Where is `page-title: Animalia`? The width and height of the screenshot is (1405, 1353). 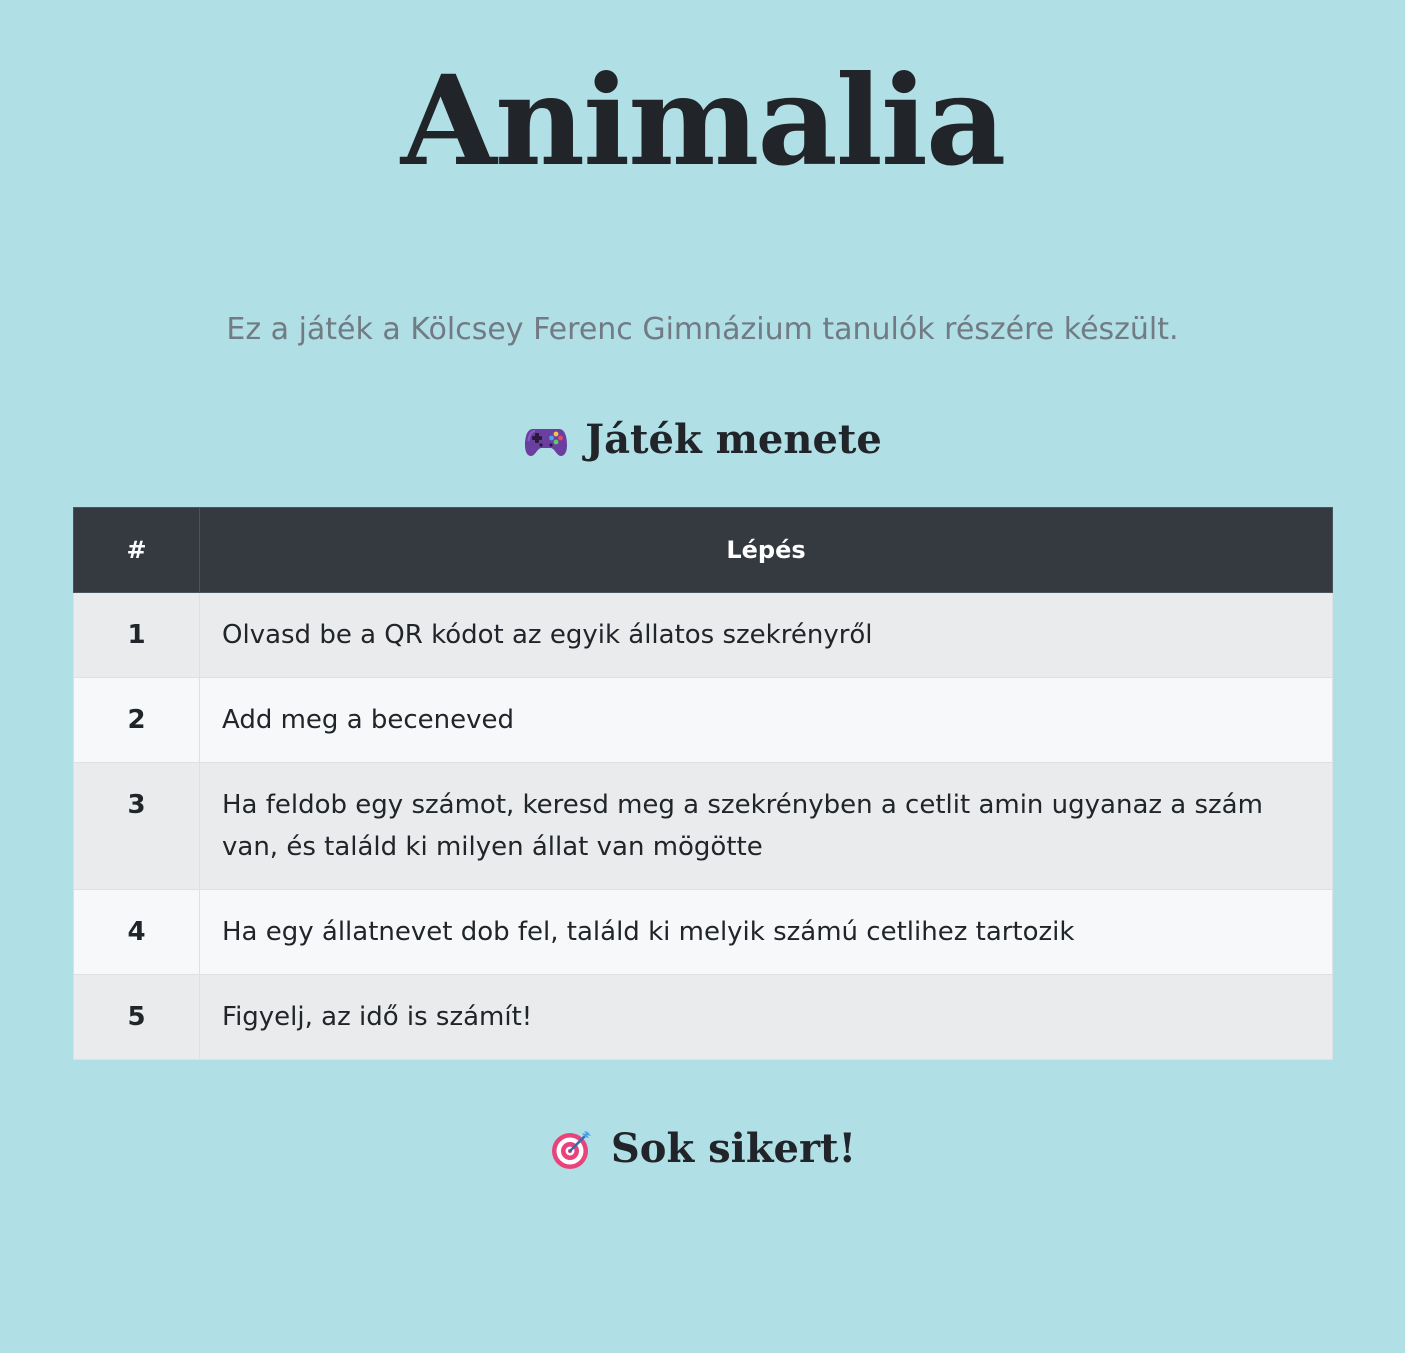
page-title: Animalia is located at coordinates (703, 121).